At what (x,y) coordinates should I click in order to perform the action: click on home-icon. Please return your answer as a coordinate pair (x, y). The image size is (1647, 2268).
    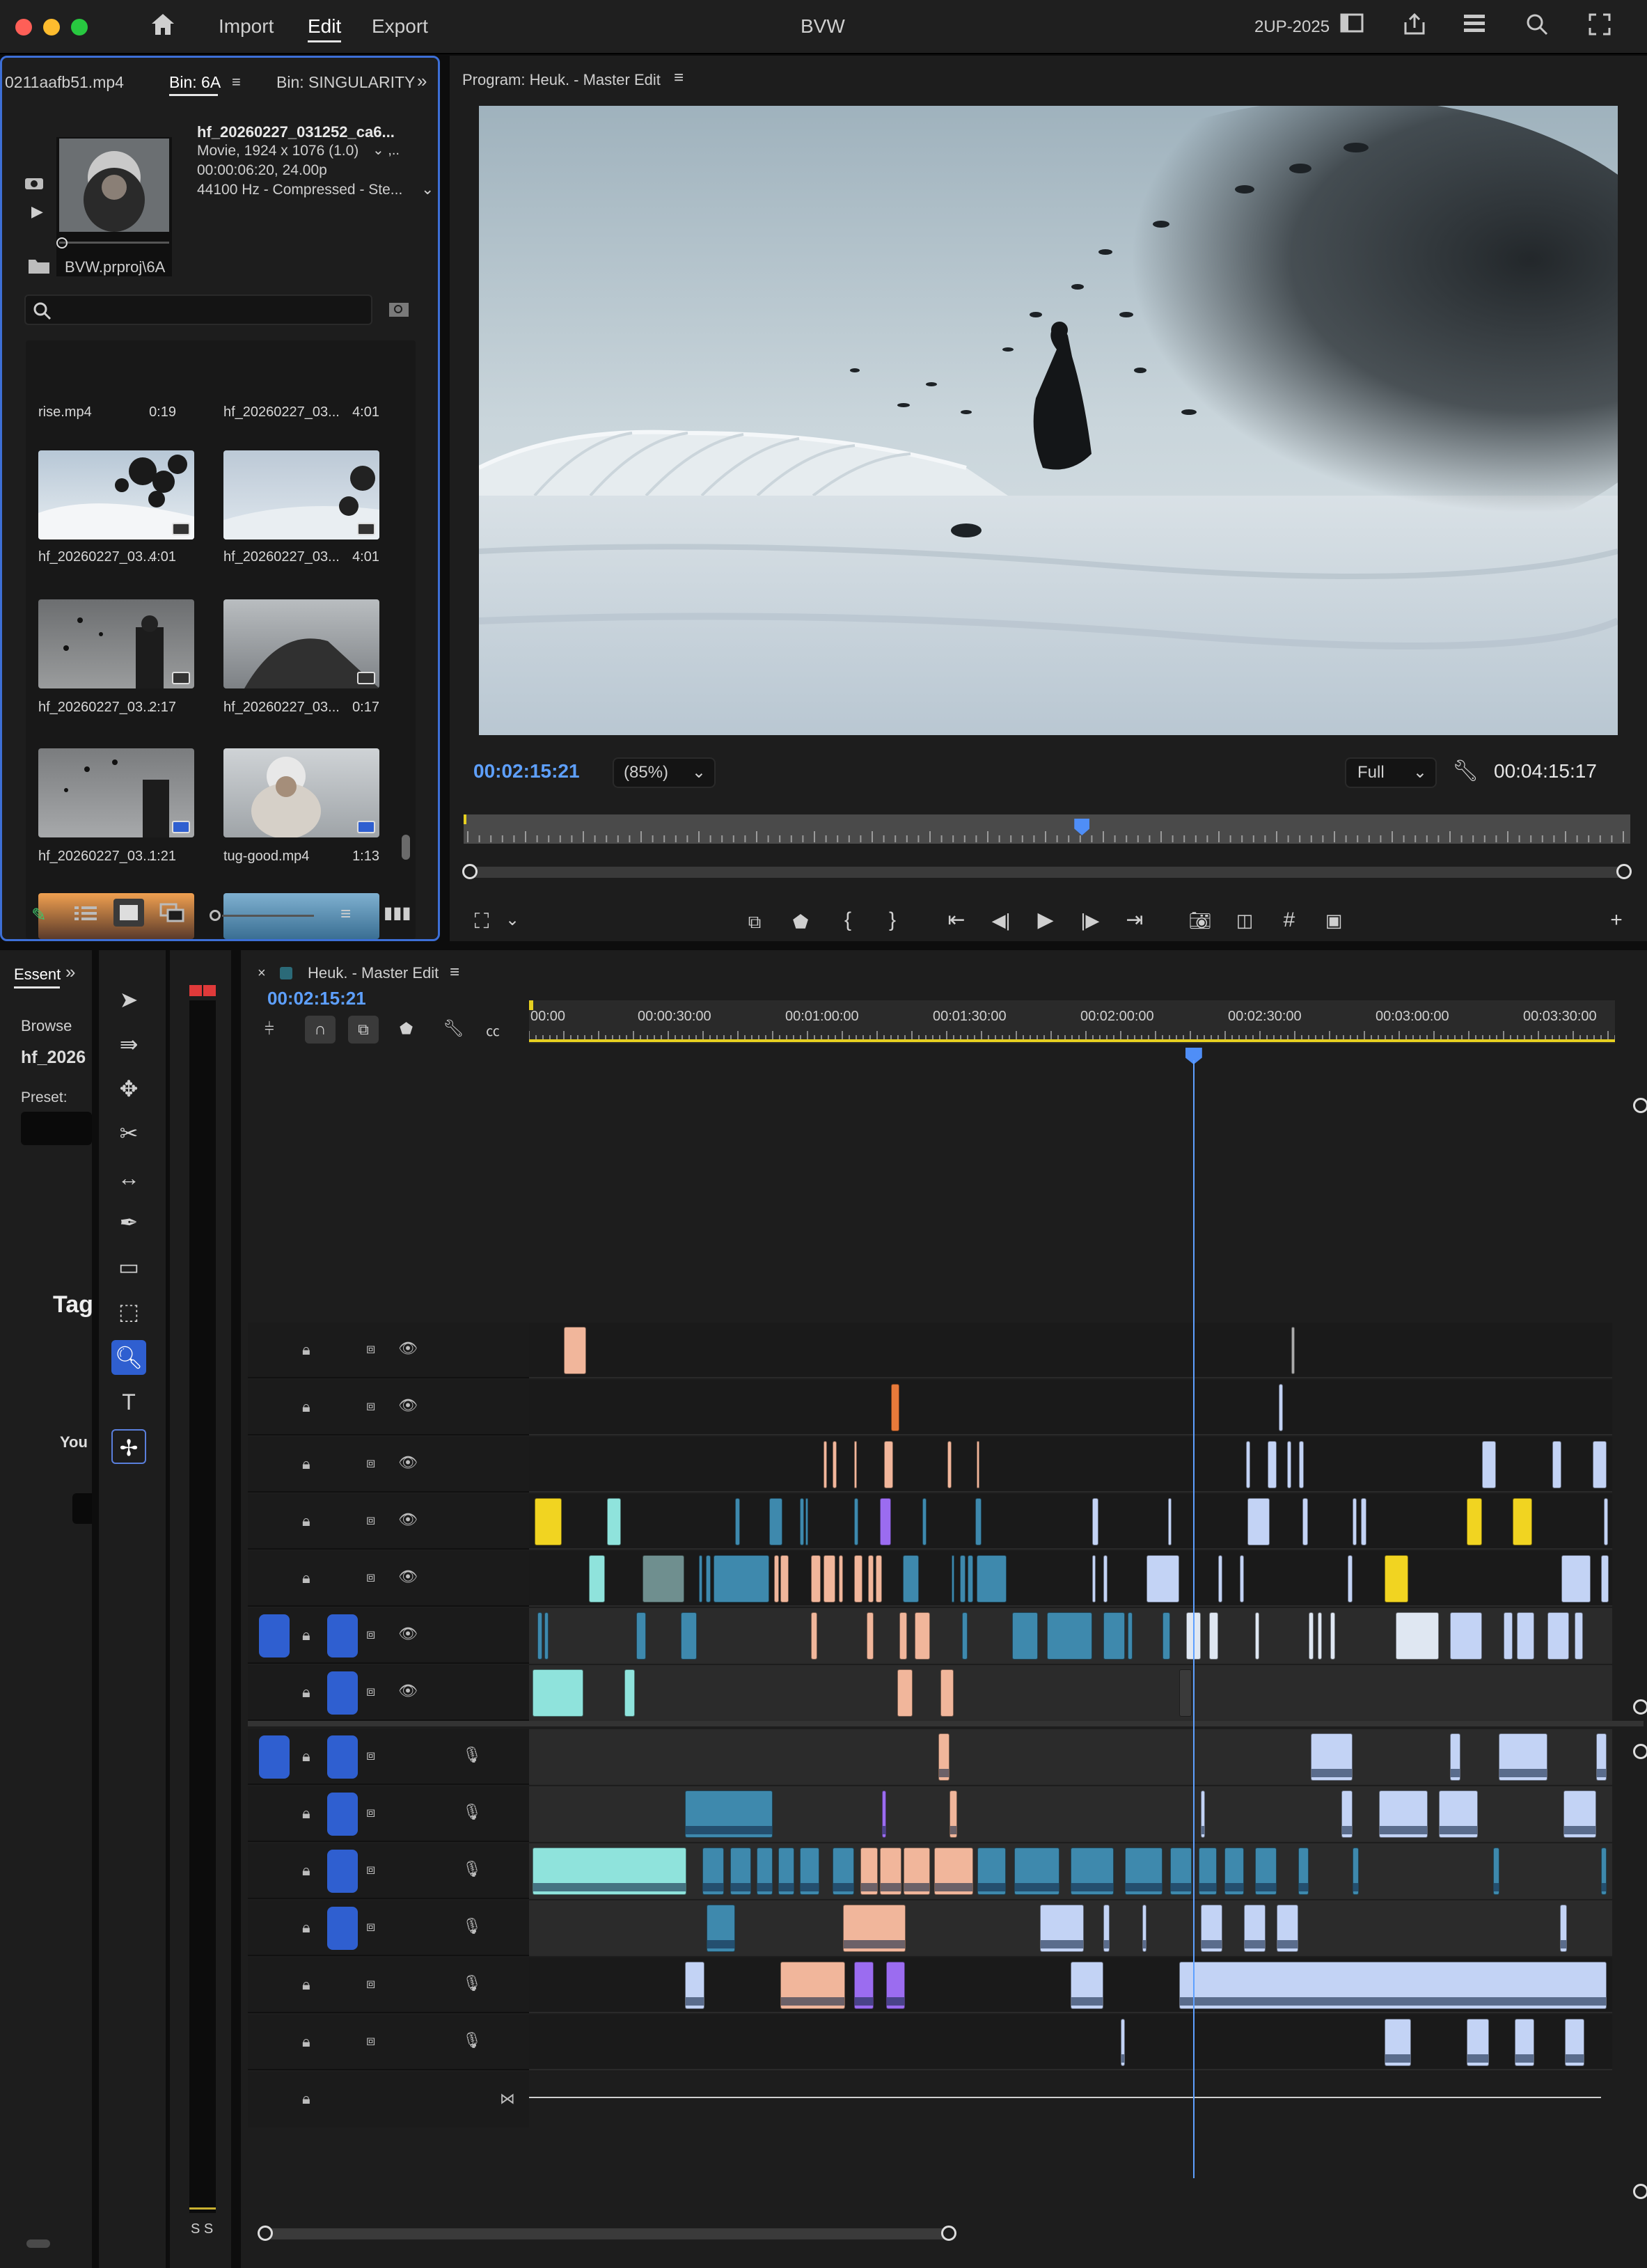
    Looking at the image, I should click on (163, 26).